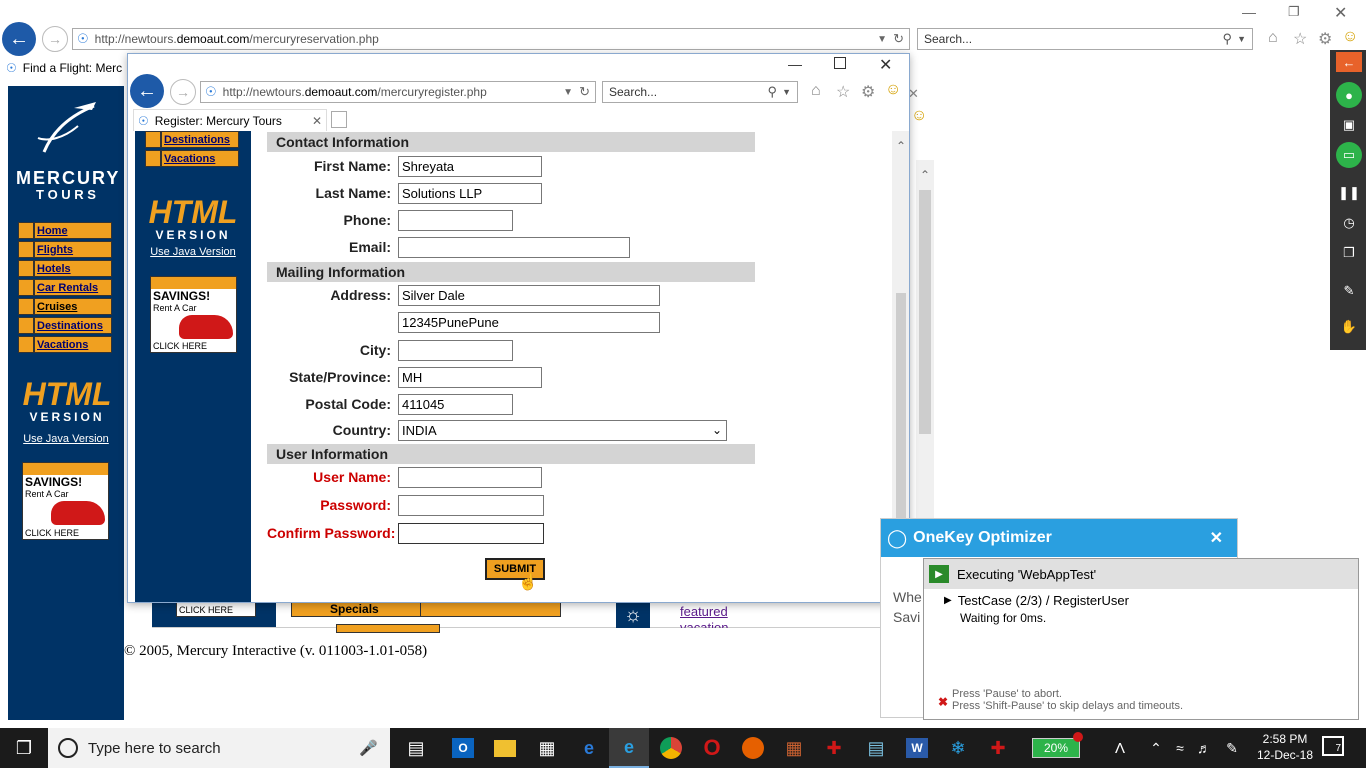  What do you see at coordinates (704, 624) in the screenshot?
I see `bg-vacation-link: vacation` at bounding box center [704, 624].